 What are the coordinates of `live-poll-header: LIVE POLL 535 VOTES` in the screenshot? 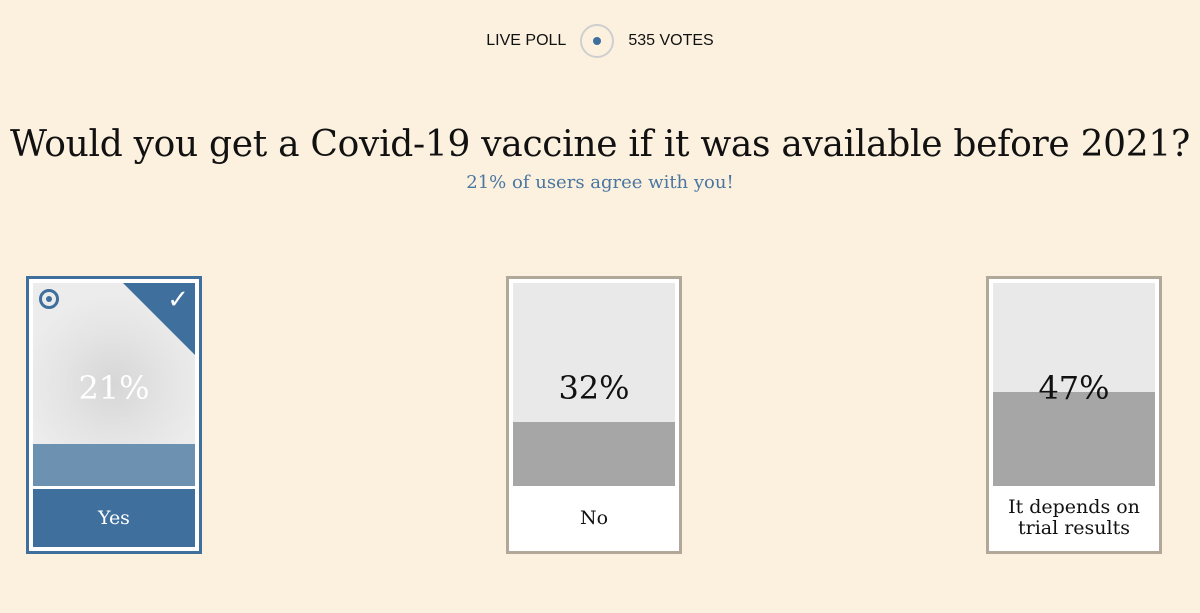 It's located at (600, 41).